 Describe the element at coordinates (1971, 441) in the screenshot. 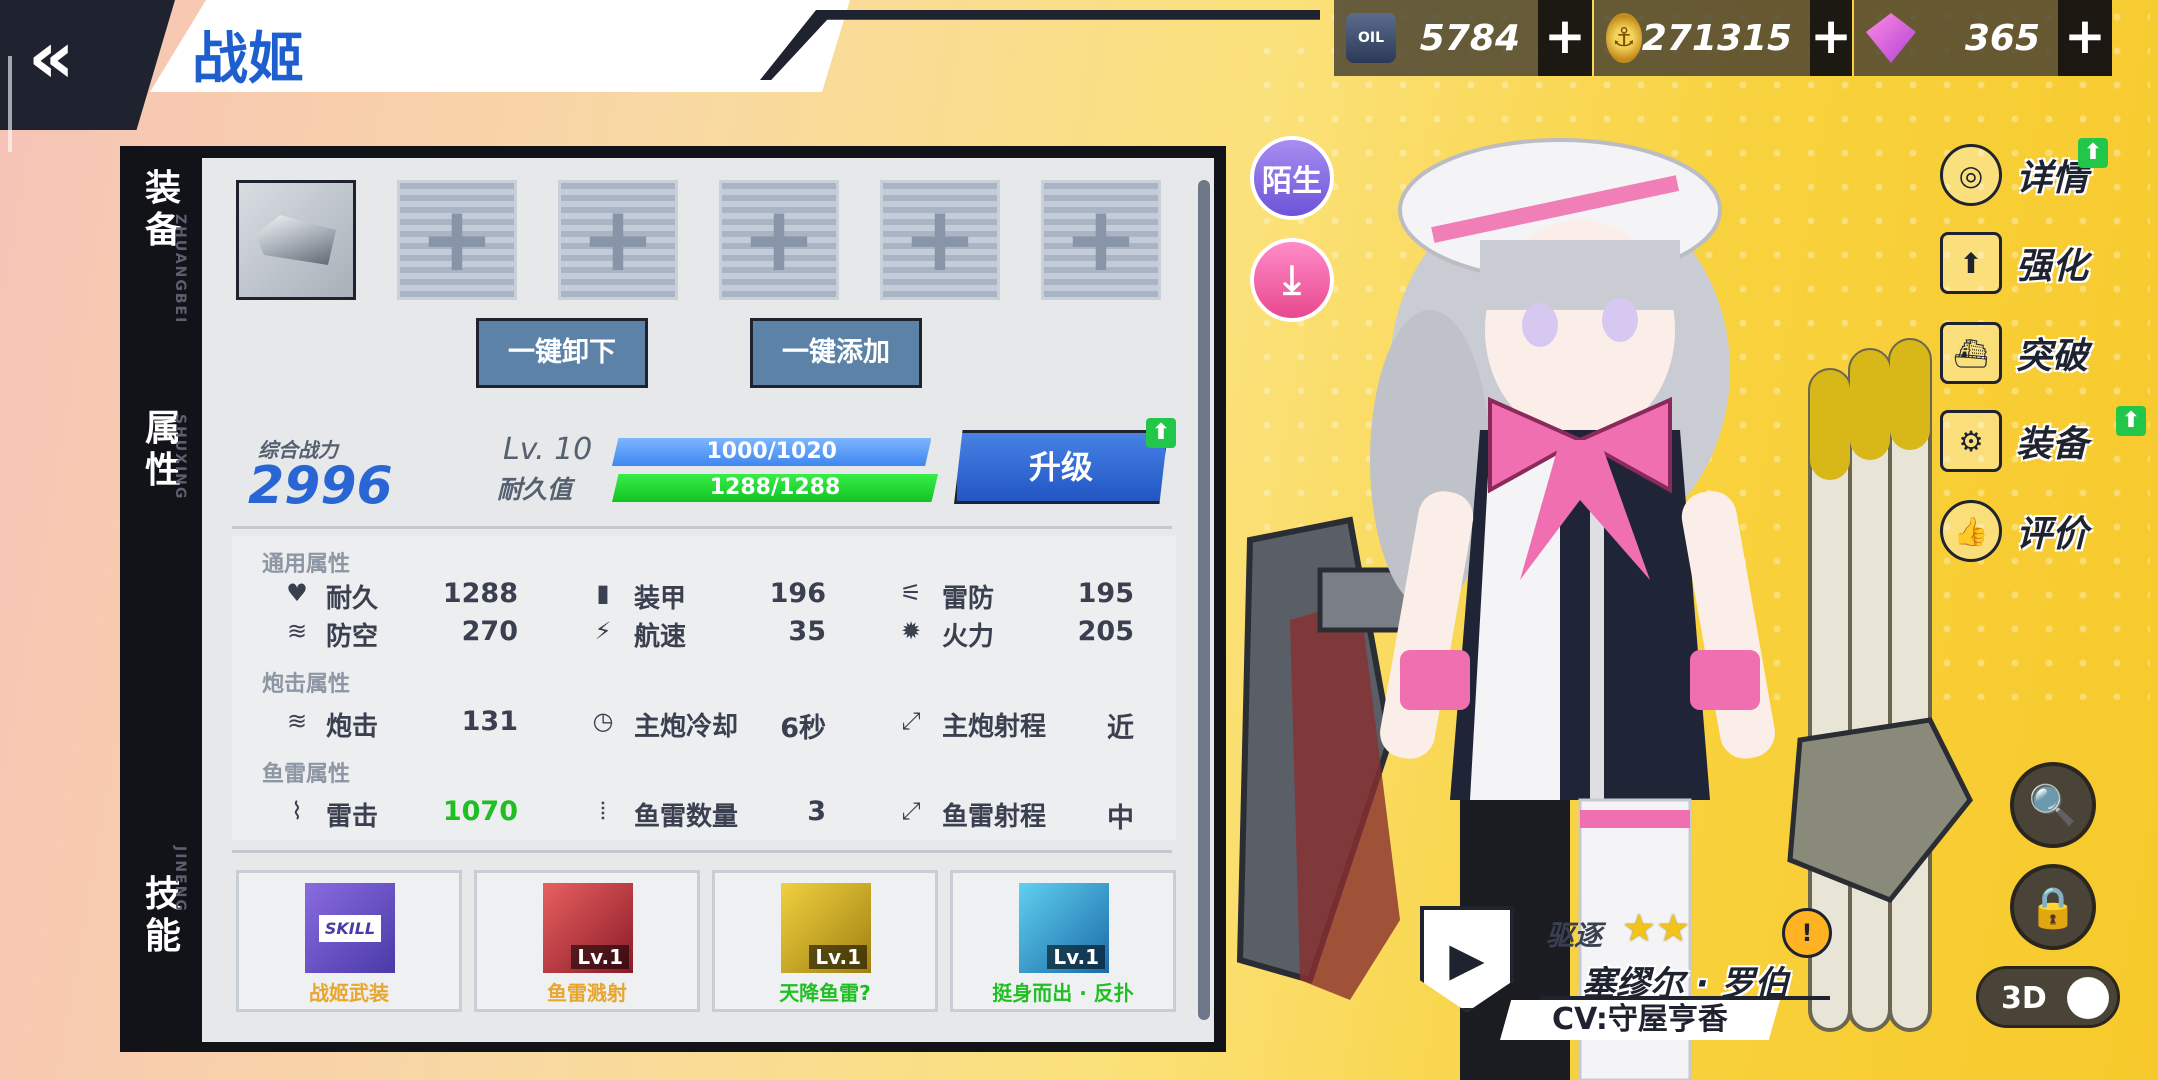

I see `equipment-icon: ⚙` at that location.